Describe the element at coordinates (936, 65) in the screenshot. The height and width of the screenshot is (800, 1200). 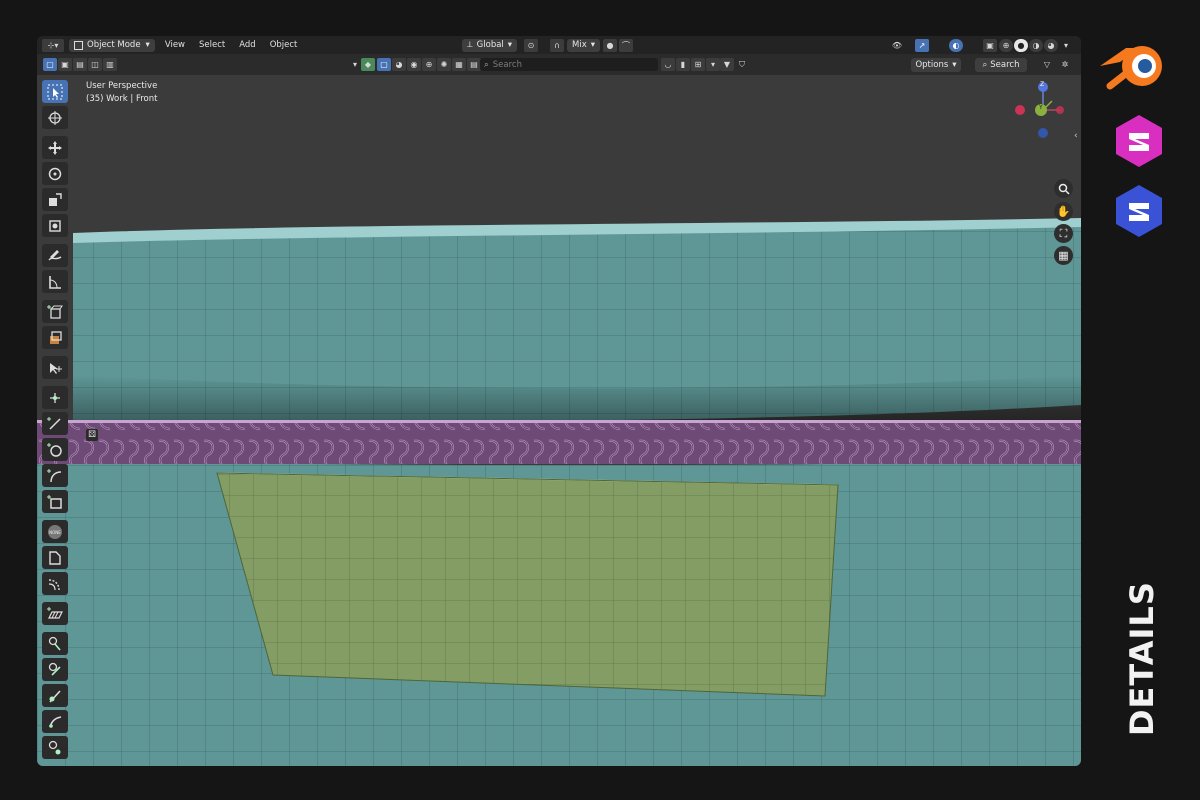
I see `options-dropdown: Options ▾` at that location.